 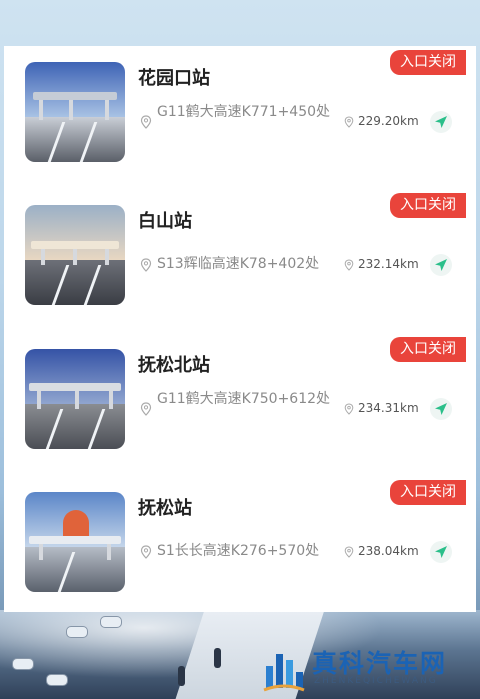 What do you see at coordinates (165, 508) in the screenshot?
I see `station-name: 抚松站` at bounding box center [165, 508].